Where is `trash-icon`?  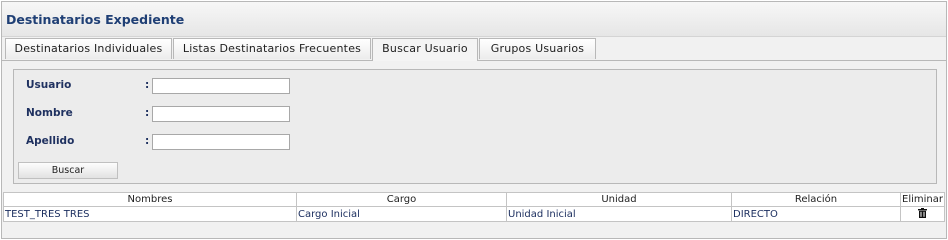
trash-icon is located at coordinates (922, 212).